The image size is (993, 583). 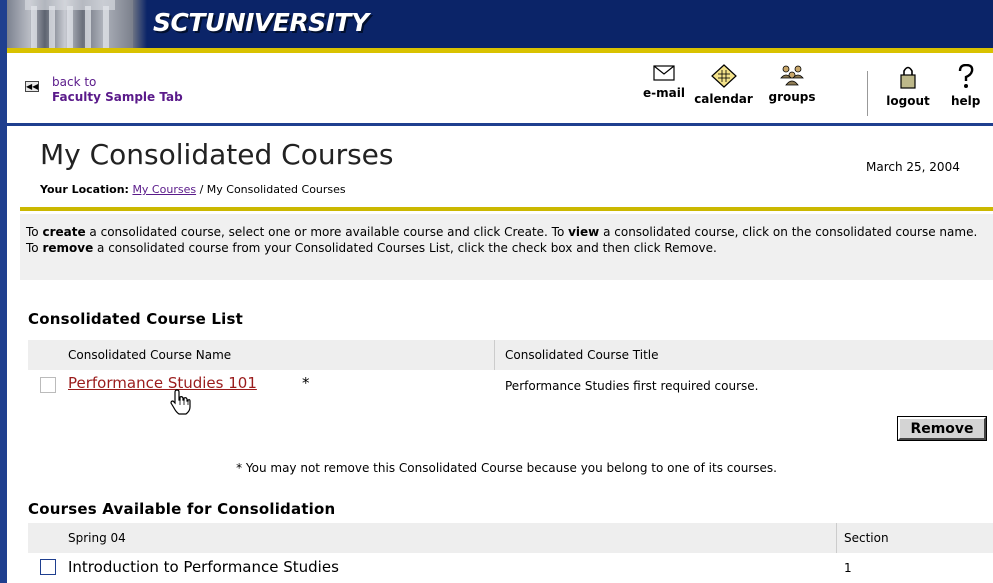 What do you see at coordinates (306, 383) in the screenshot?
I see `not-removable-marker: *` at bounding box center [306, 383].